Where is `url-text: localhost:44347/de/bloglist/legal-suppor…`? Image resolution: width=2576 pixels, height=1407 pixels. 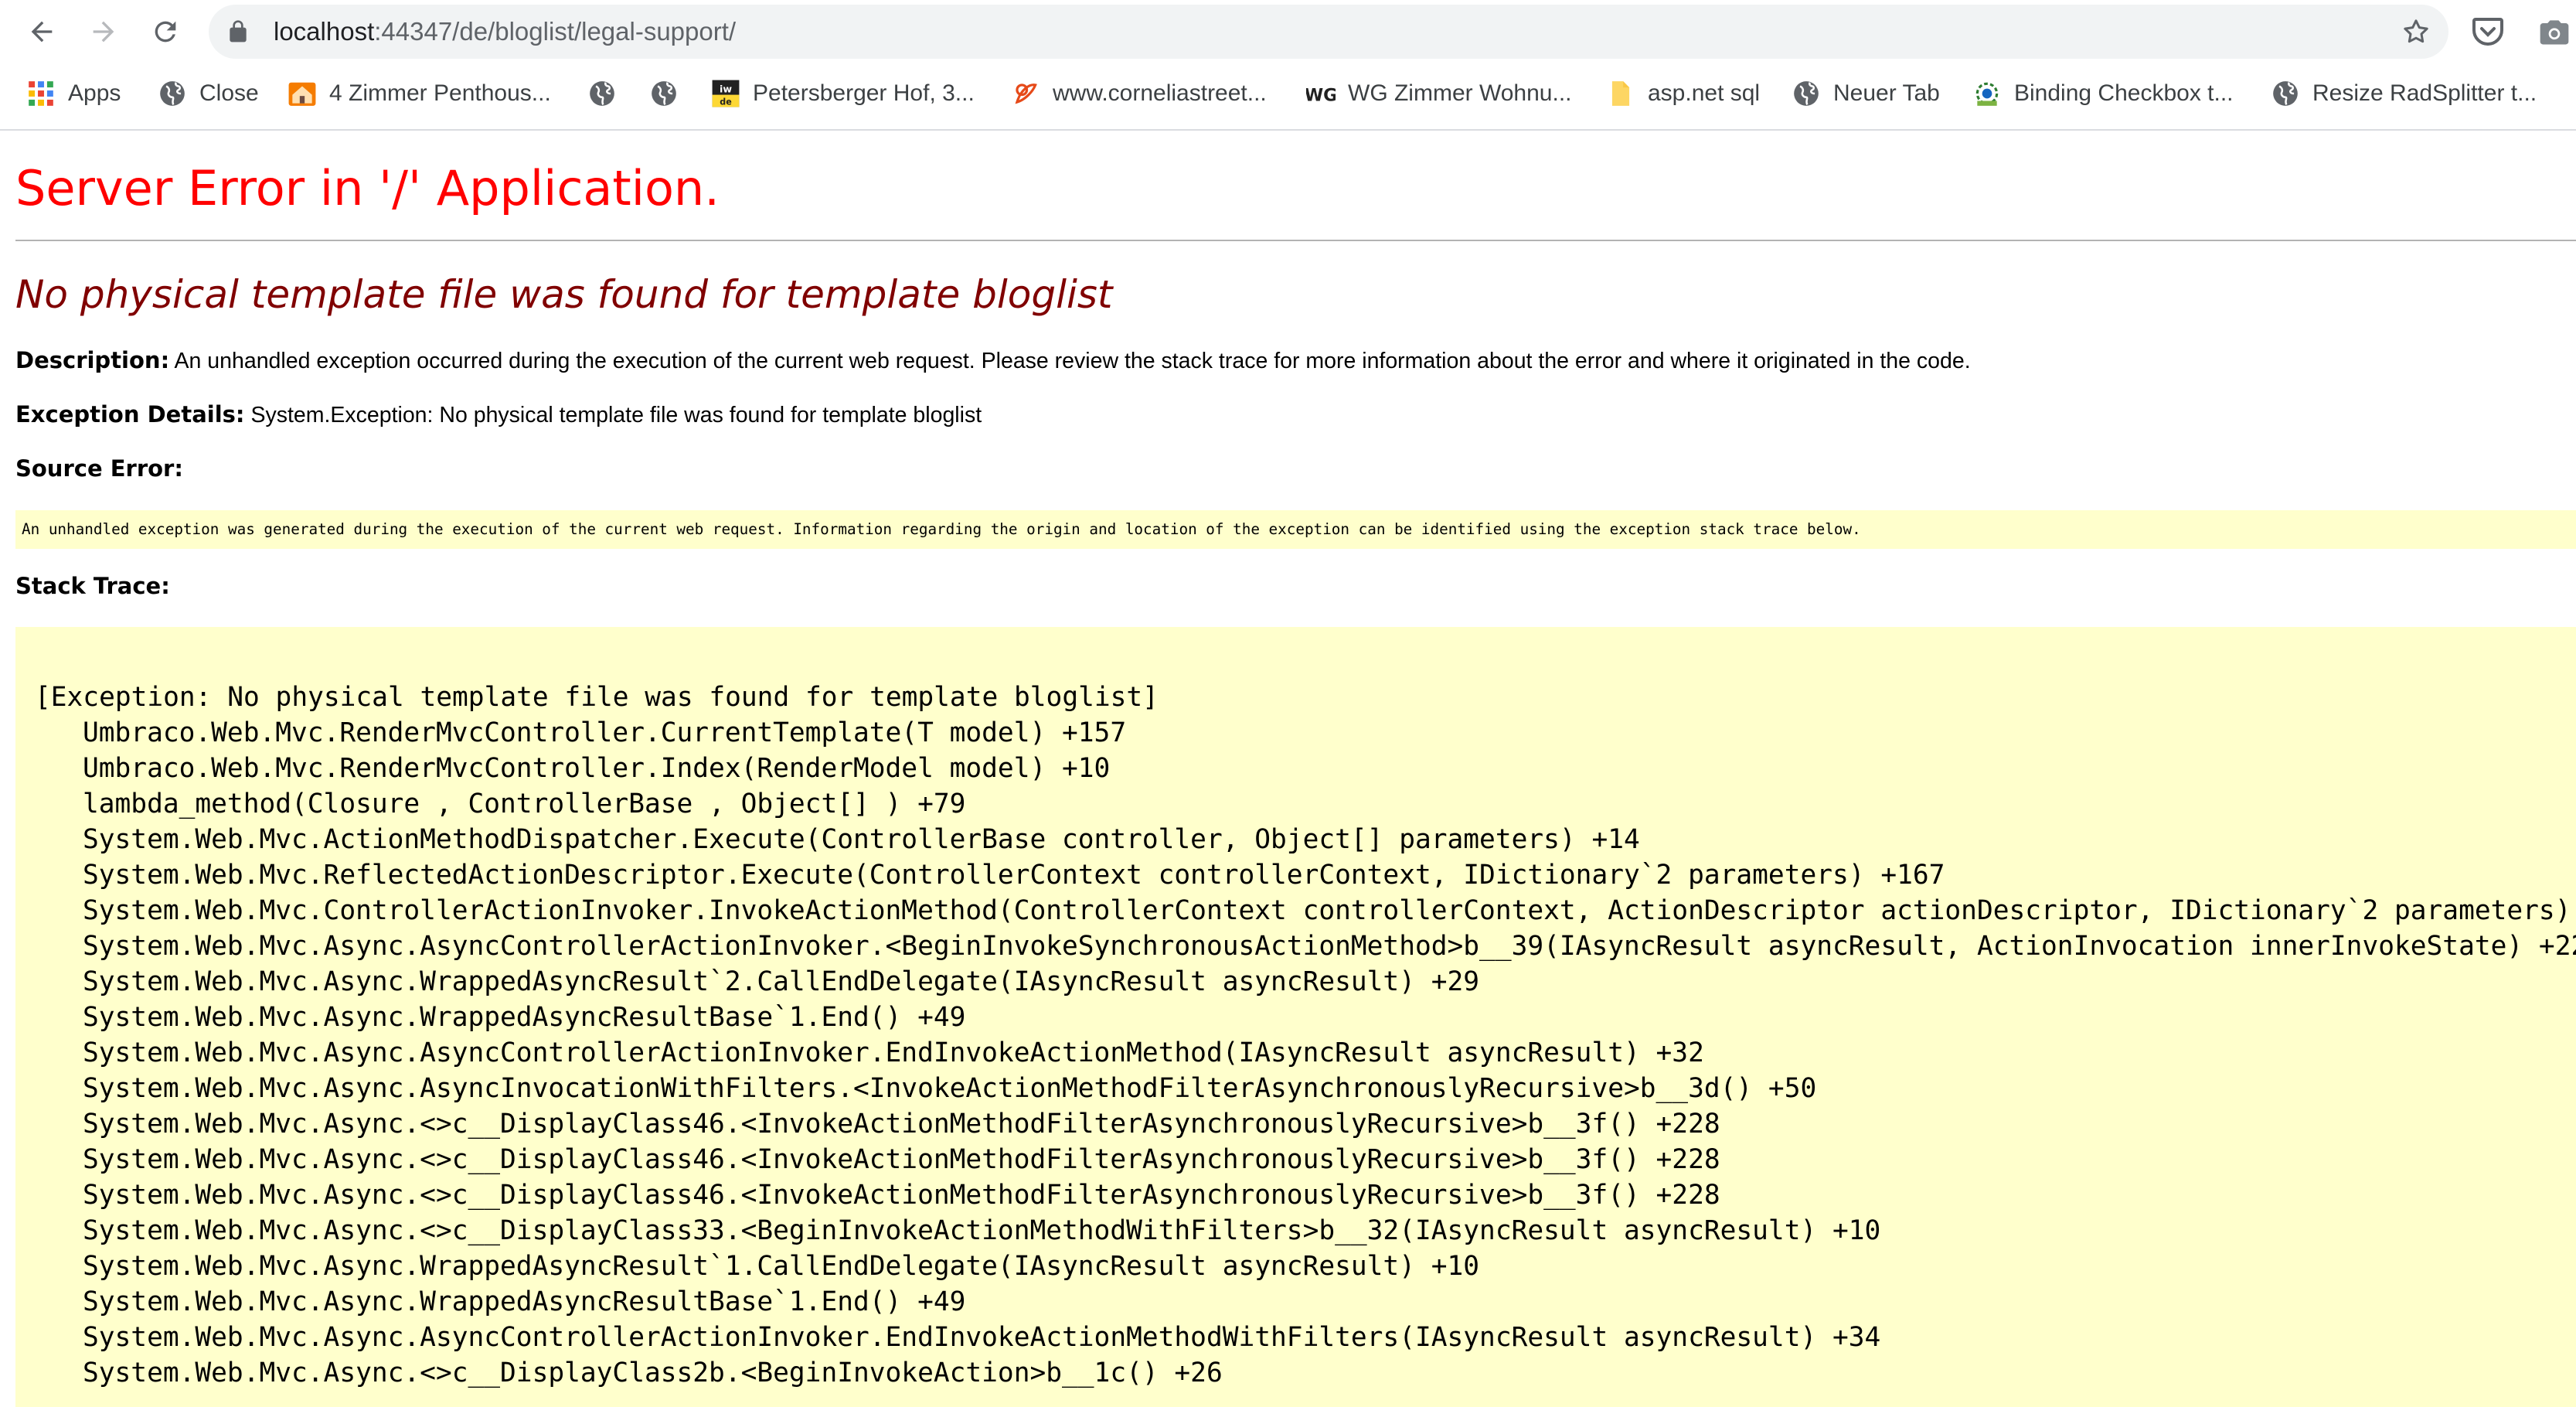
url-text: localhost:44347/de/bloglist/legal-suppor… is located at coordinates (505, 32).